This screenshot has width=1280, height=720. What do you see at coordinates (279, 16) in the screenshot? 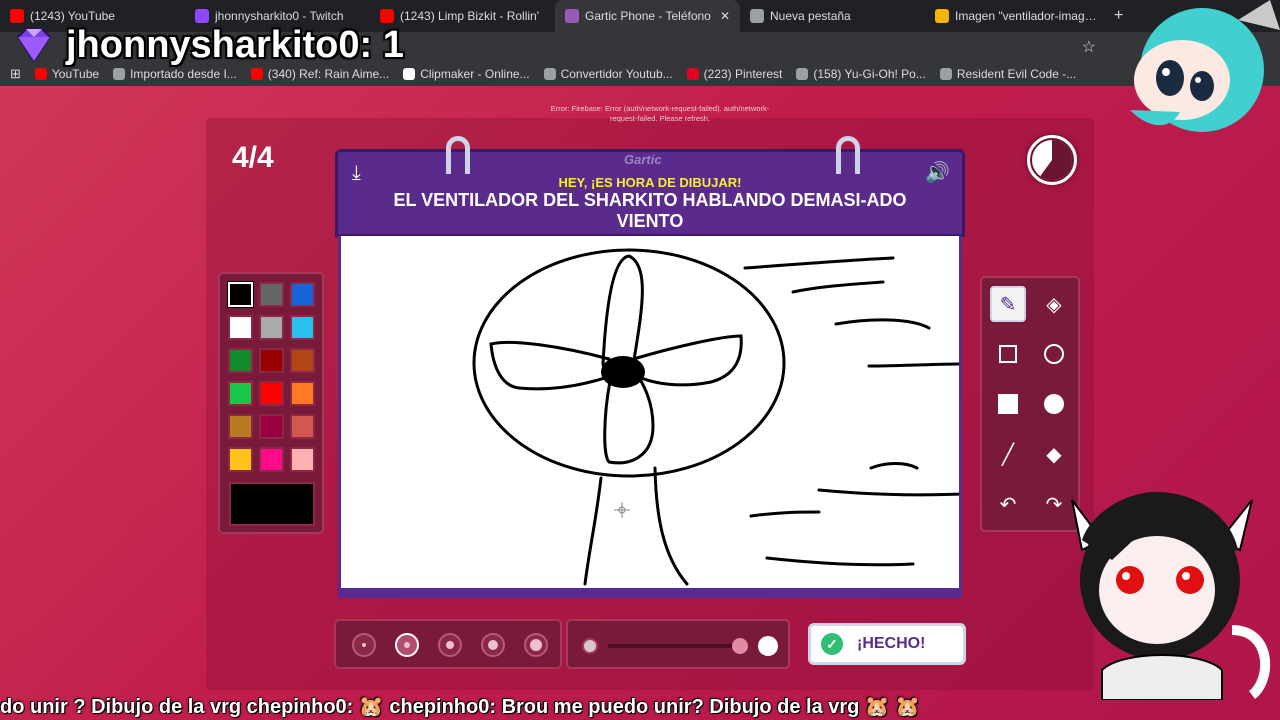
I see `tab-title: jhonnysharkito0 - Twitch` at bounding box center [279, 16].